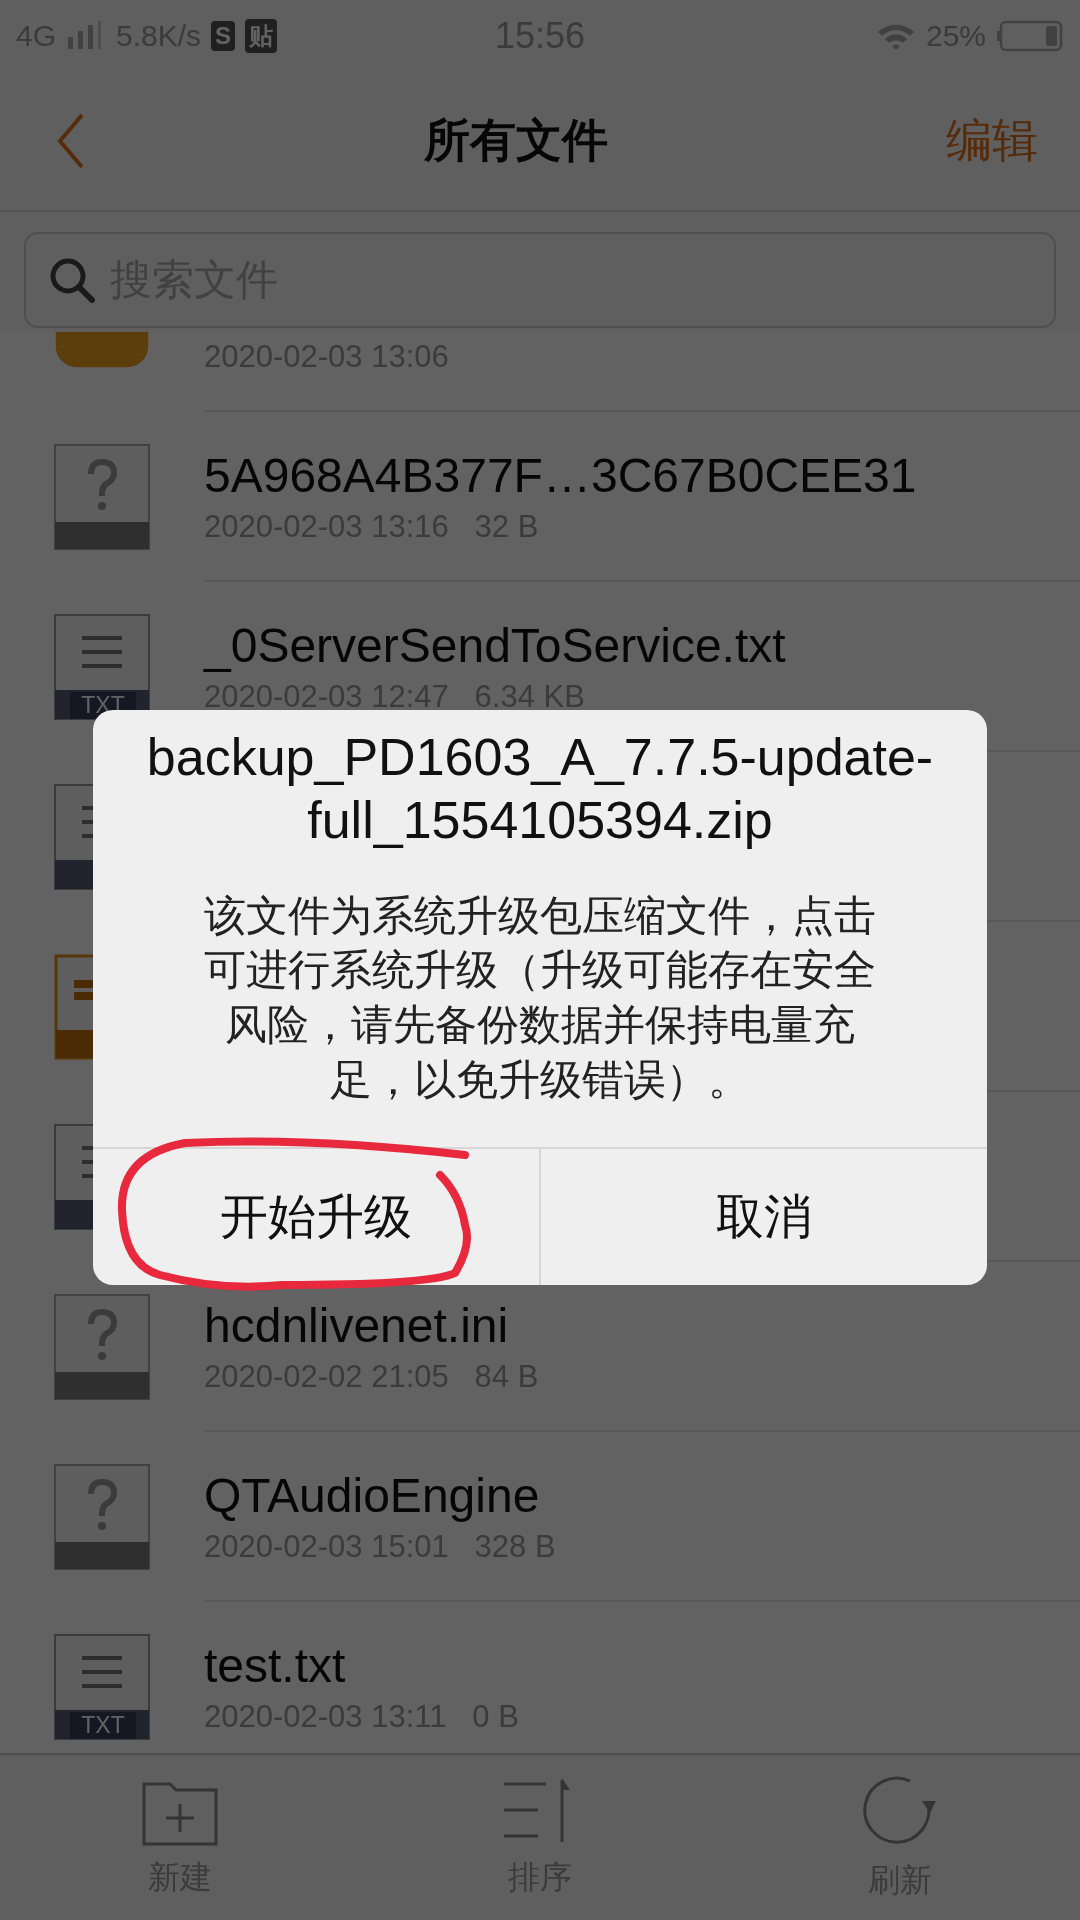 This screenshot has height=1920, width=1080. I want to click on dialog-button: 开始升级, so click(316, 1217).